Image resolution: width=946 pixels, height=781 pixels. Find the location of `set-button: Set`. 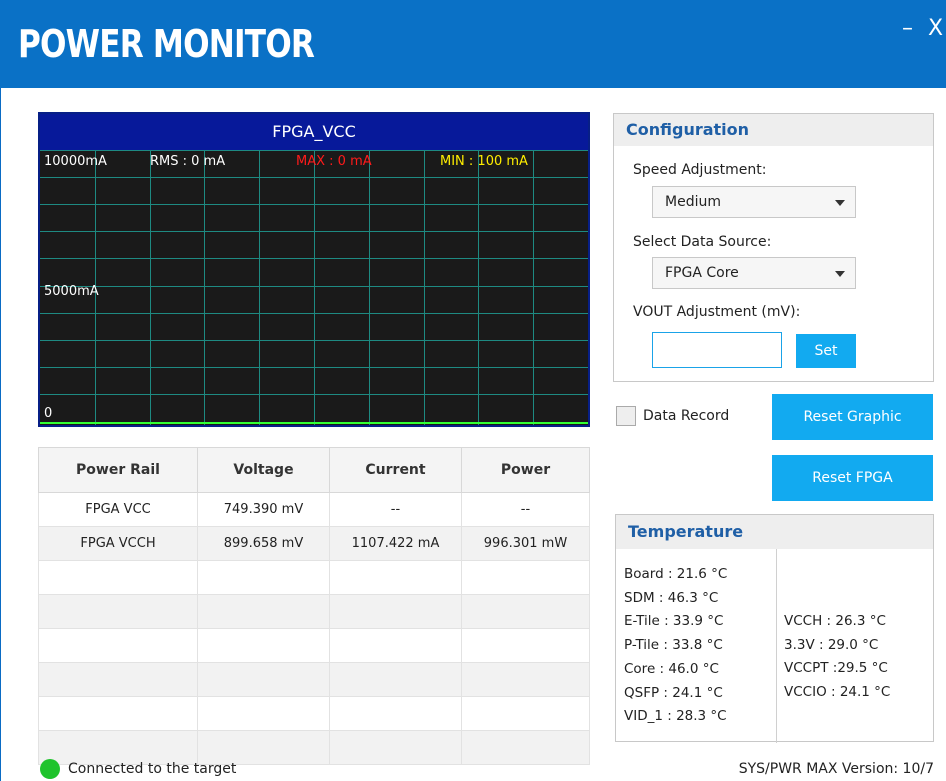

set-button: Set is located at coordinates (826, 351).